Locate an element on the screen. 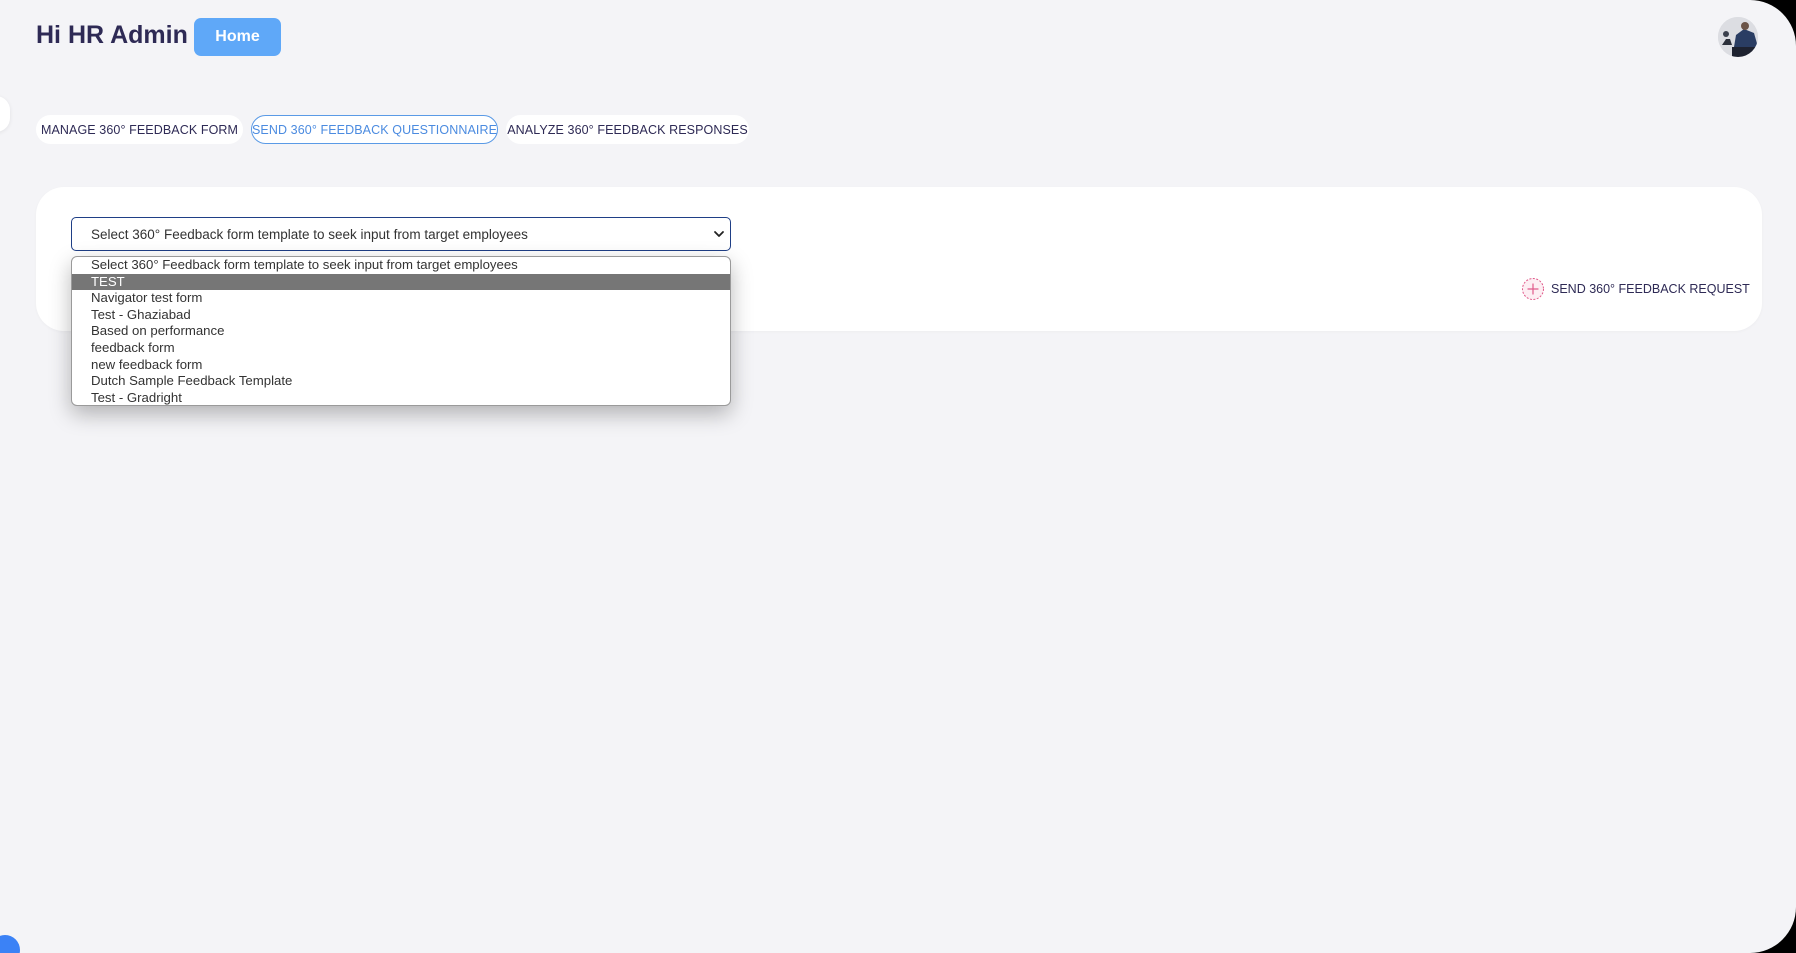  user-avatar is located at coordinates (1738, 37).